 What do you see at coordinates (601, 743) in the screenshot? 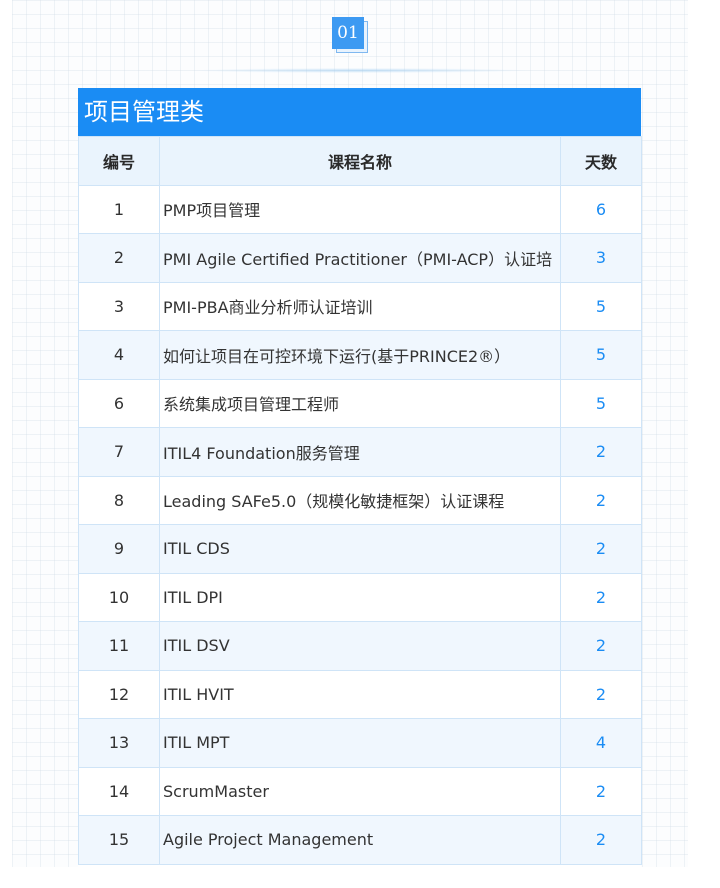
I see `cell-days: 4` at bounding box center [601, 743].